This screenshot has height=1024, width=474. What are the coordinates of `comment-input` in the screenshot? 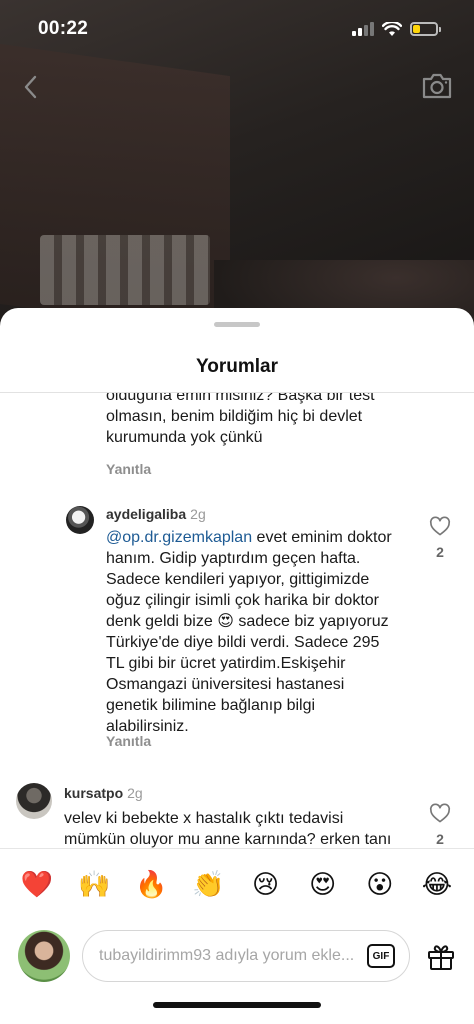 It's located at (229, 956).